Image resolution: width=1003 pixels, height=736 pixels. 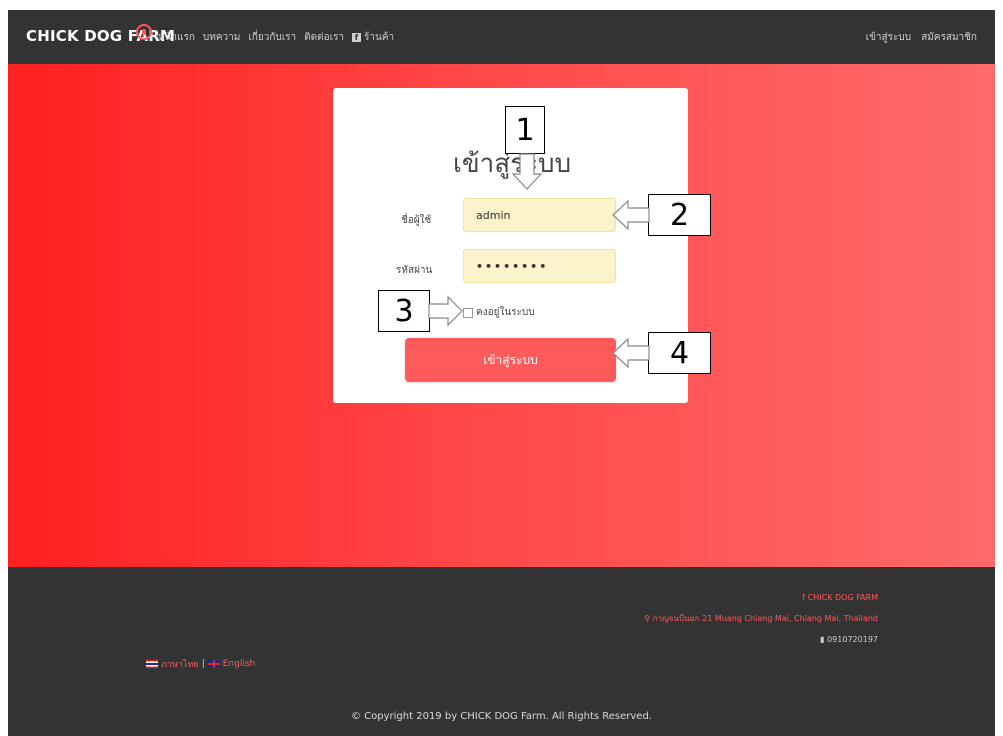 What do you see at coordinates (648, 618) in the screenshot?
I see `map-pin-icon: ⚲` at bounding box center [648, 618].